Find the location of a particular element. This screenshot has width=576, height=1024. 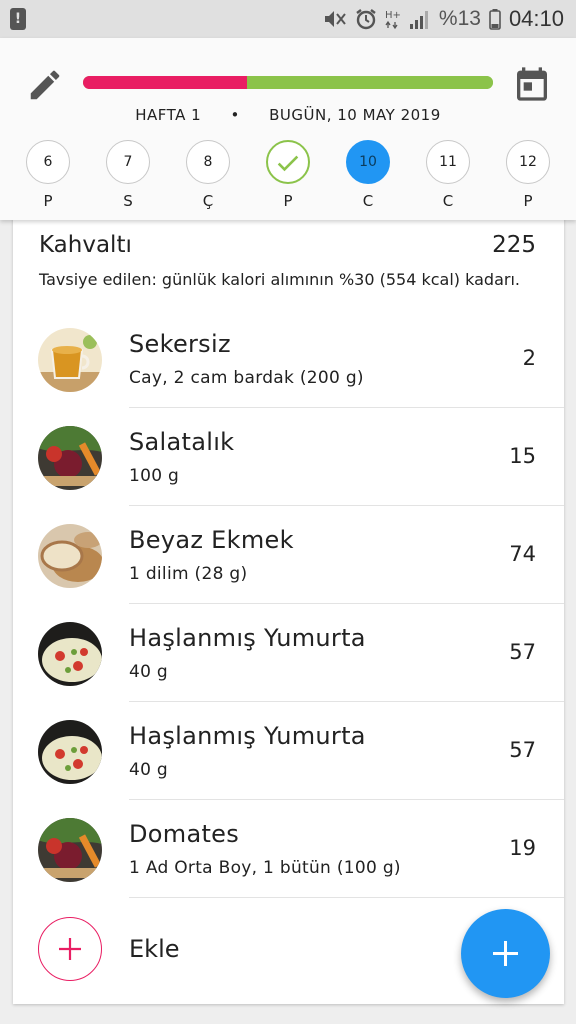

alert-icon: ! is located at coordinates (18, 19).